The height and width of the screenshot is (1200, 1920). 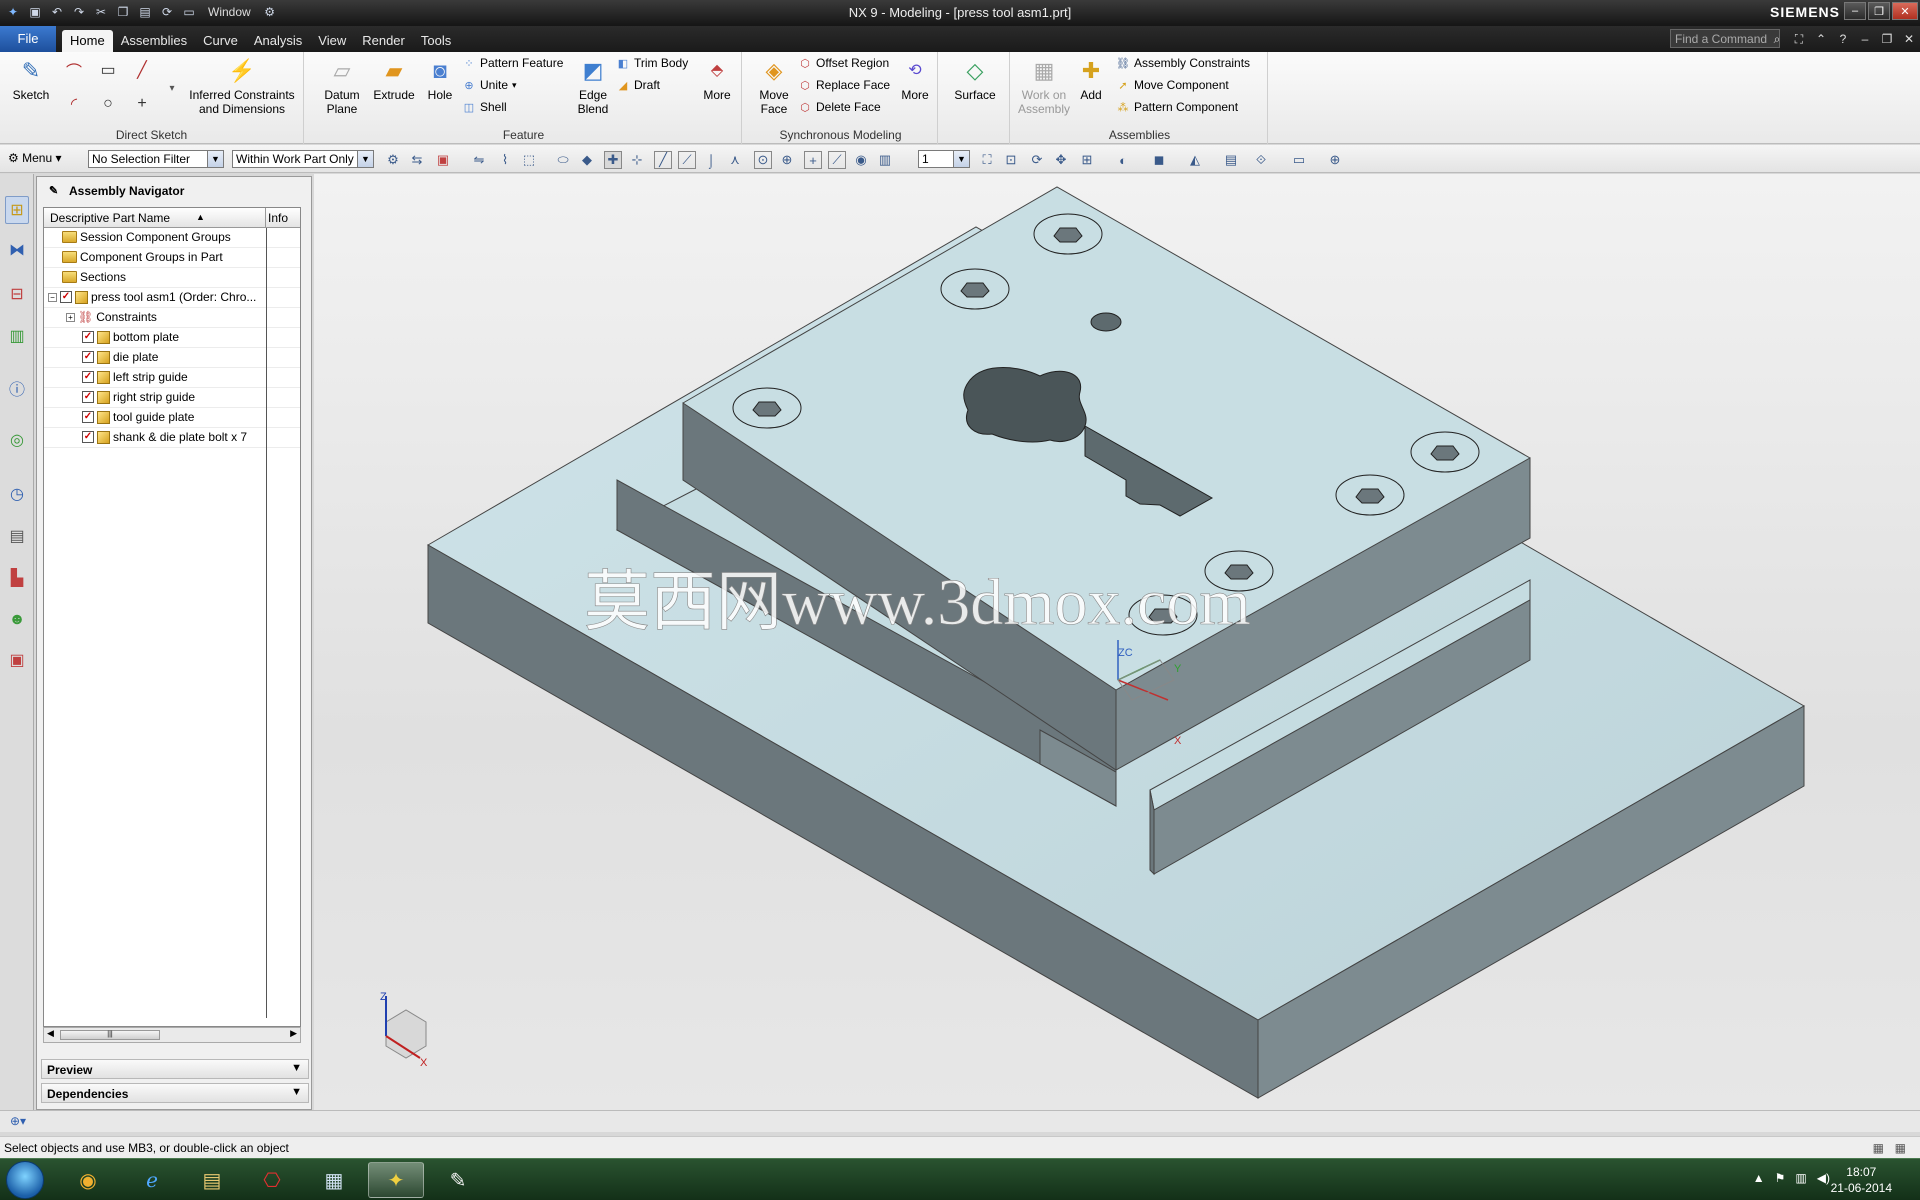 What do you see at coordinates (637, 160) in the screenshot?
I see `snap-point-icon: ⊹` at bounding box center [637, 160].